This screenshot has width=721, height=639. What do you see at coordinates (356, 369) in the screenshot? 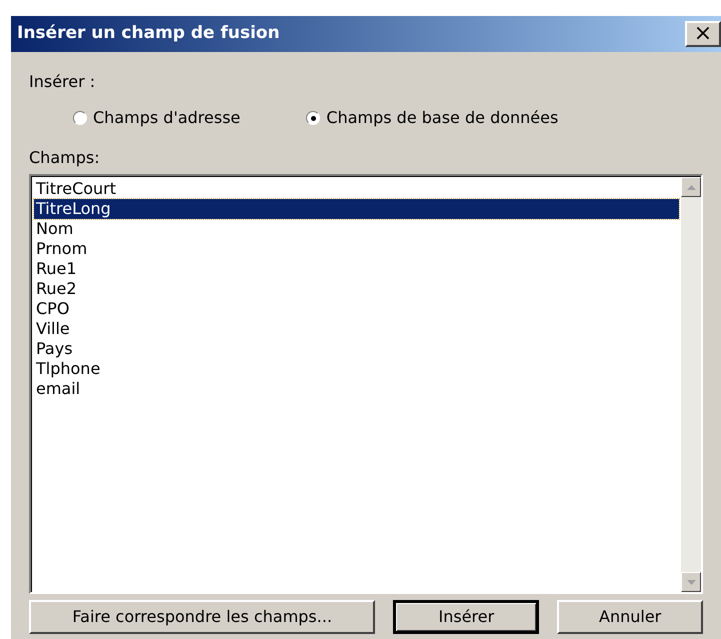
I see `list-item: Tlphone` at bounding box center [356, 369].